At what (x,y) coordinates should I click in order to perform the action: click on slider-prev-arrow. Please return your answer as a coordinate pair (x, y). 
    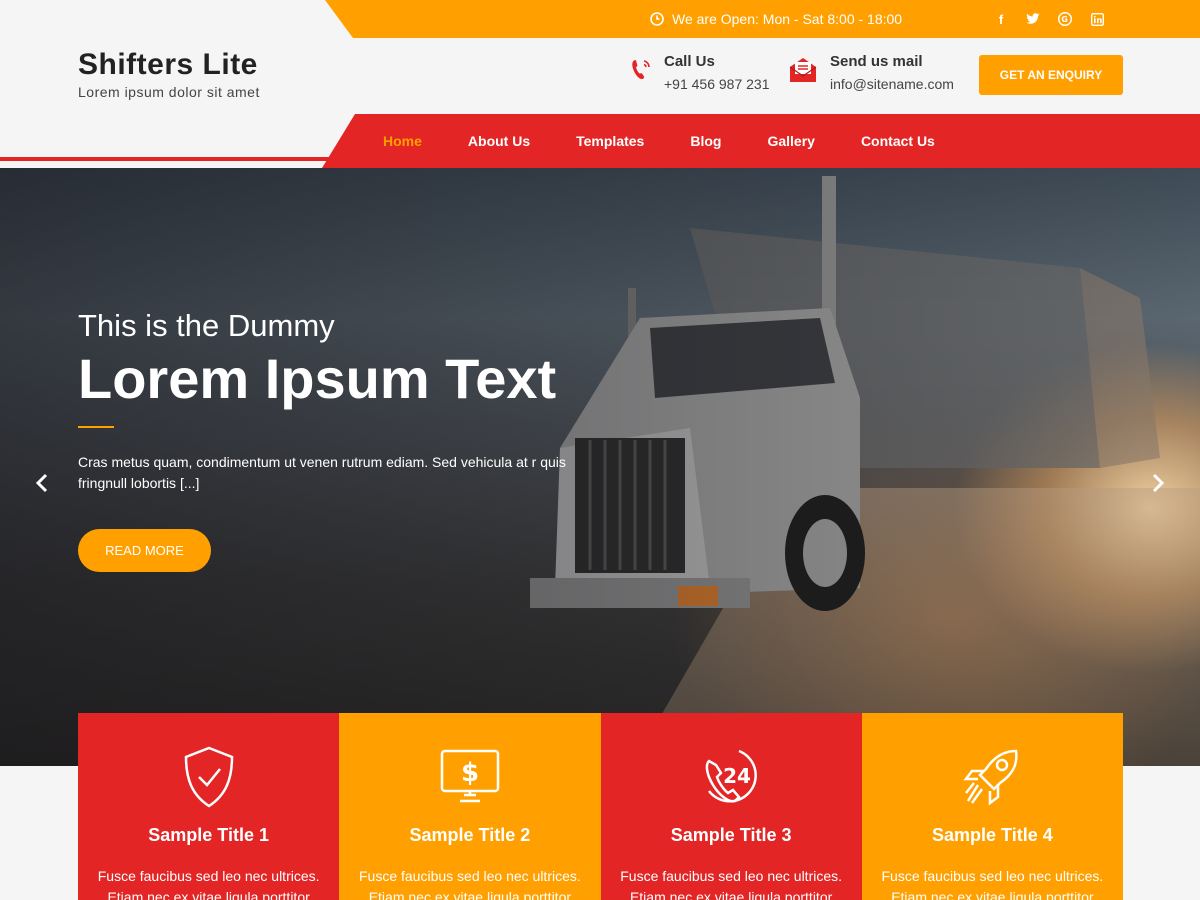
    Looking at the image, I should click on (42, 483).